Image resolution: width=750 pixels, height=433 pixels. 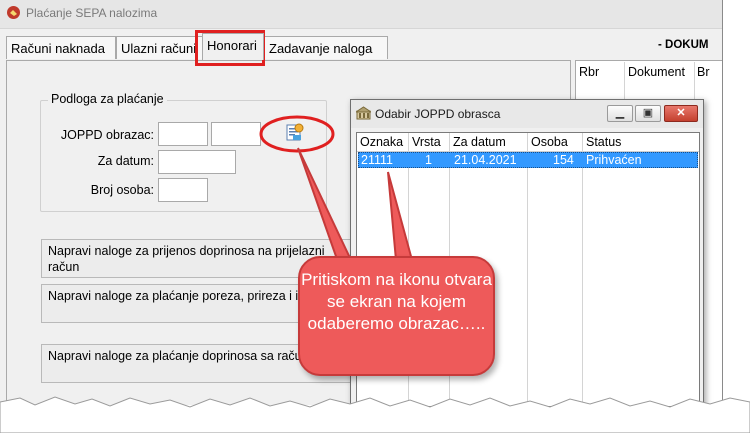 I want to click on icon-highlight-ellipse, so click(x=297, y=134).